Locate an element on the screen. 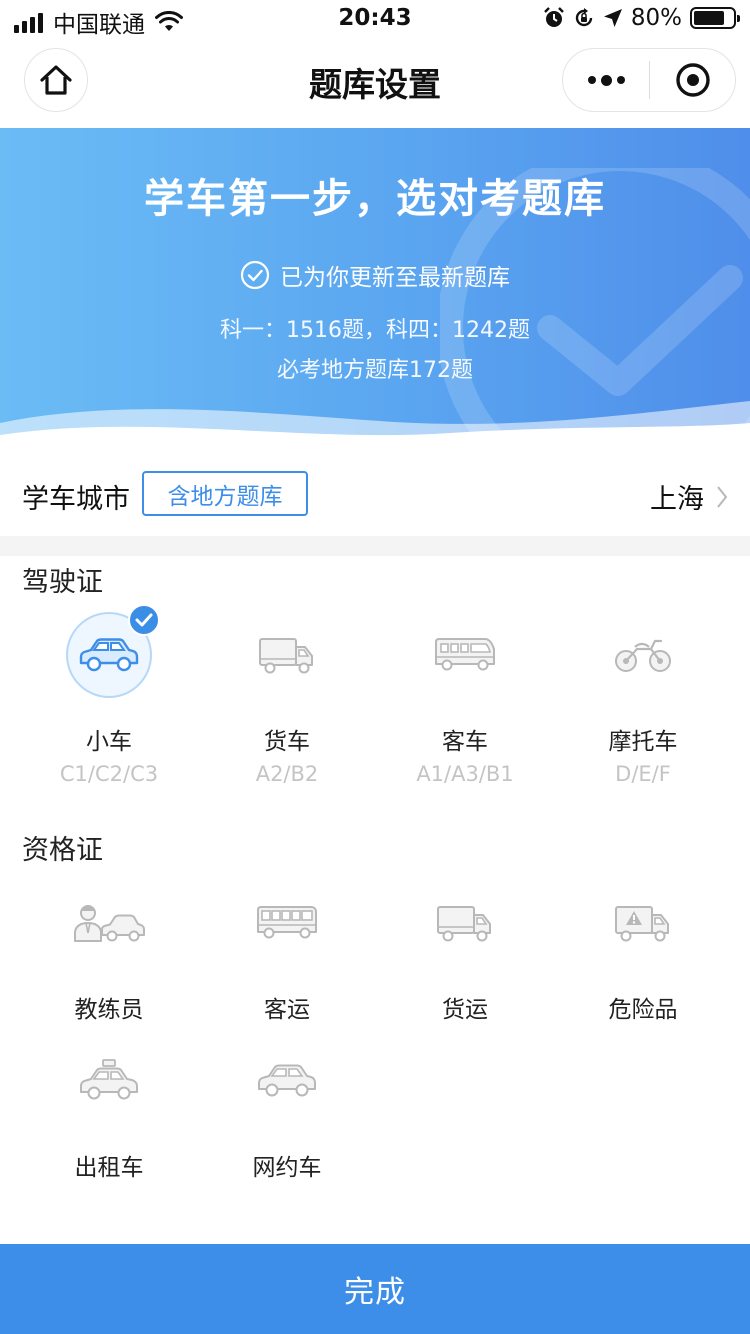 The image size is (750, 1334). license-item-motorcycle: 摩托车 D/E/F is located at coordinates (643, 699).